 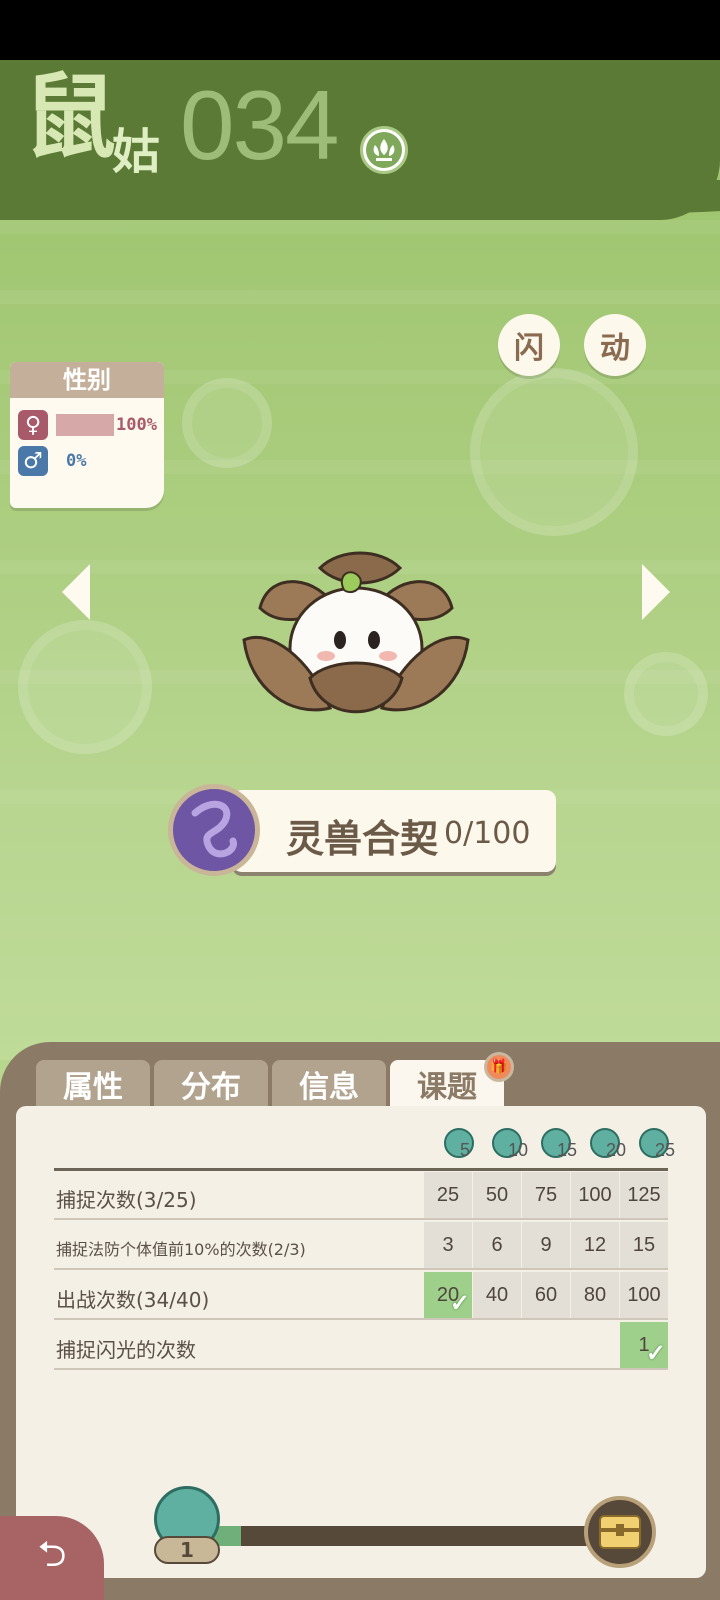 I want to click on contract-count: 0/100, so click(x=487, y=833).